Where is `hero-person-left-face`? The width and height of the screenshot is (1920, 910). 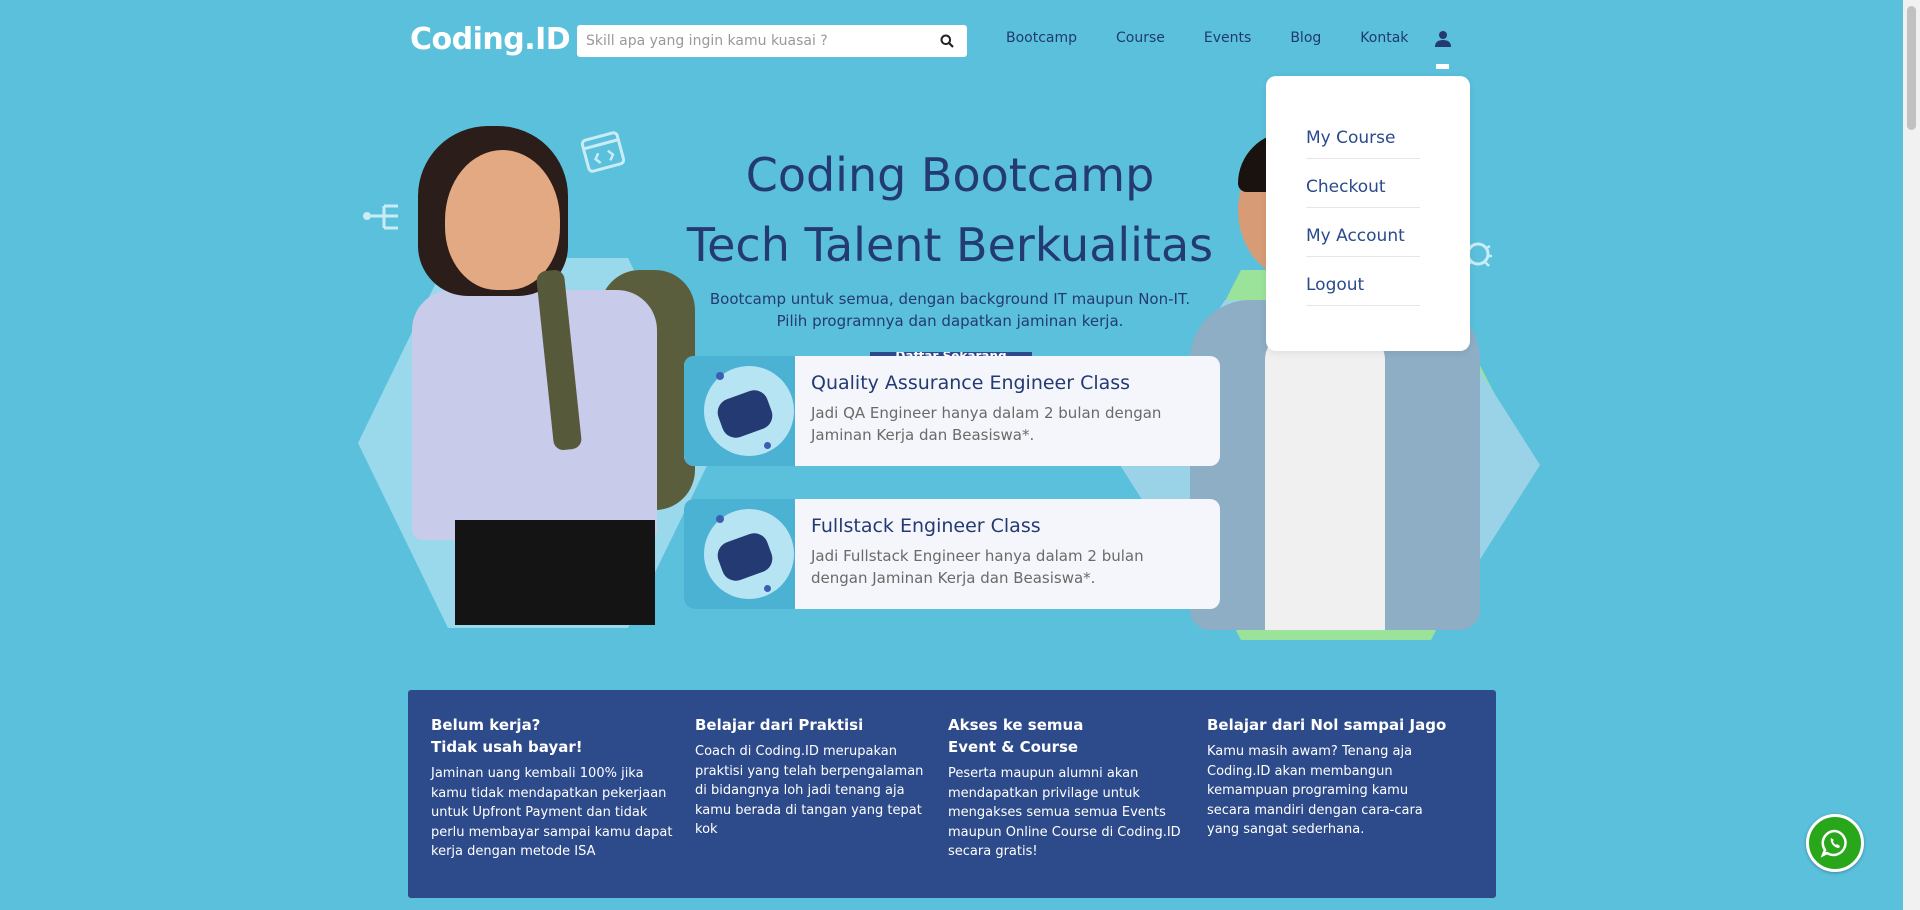
hero-person-left-face is located at coordinates (502, 220).